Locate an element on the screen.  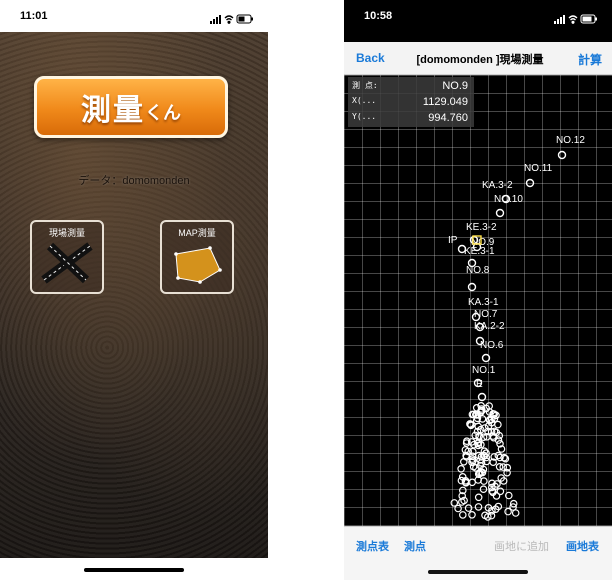
page-title: [domomonden ]現場測量 is located at coordinates (480, 60).